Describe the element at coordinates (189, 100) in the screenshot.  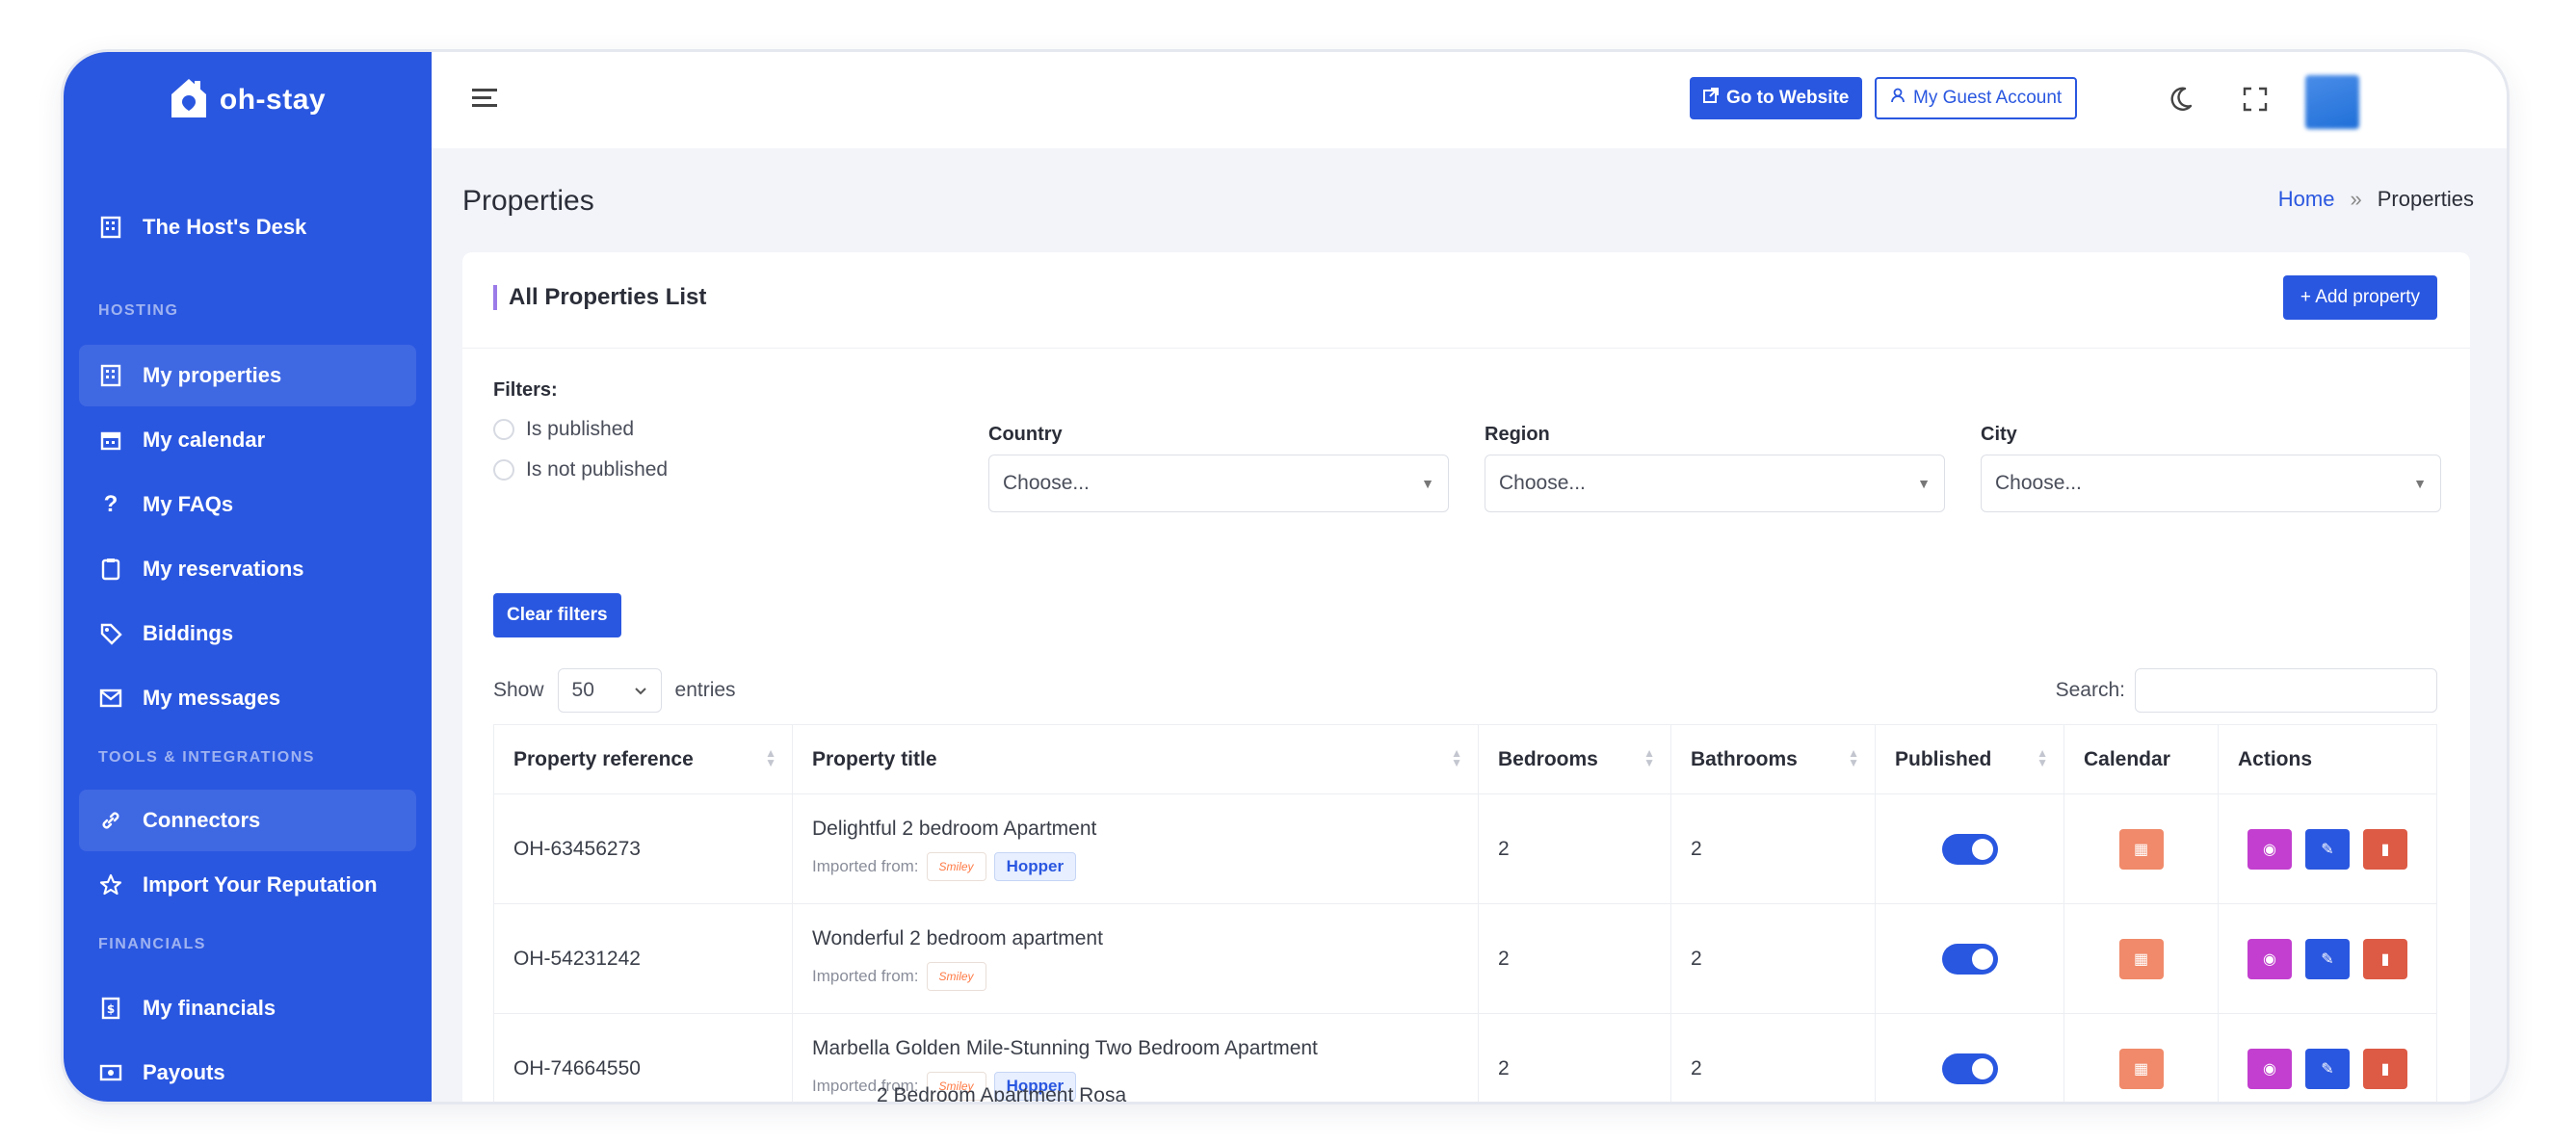
I see `house-icon` at that location.